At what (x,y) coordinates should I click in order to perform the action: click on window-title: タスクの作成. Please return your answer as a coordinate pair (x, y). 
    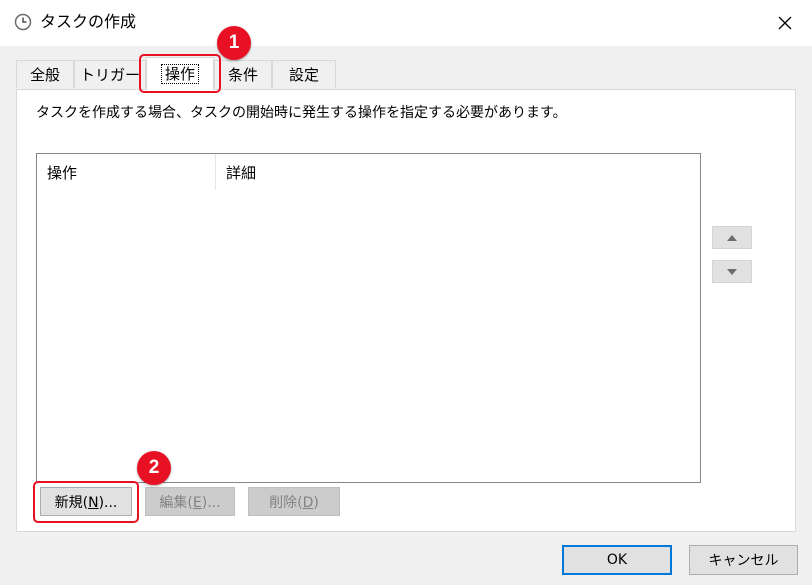
    Looking at the image, I should click on (88, 21).